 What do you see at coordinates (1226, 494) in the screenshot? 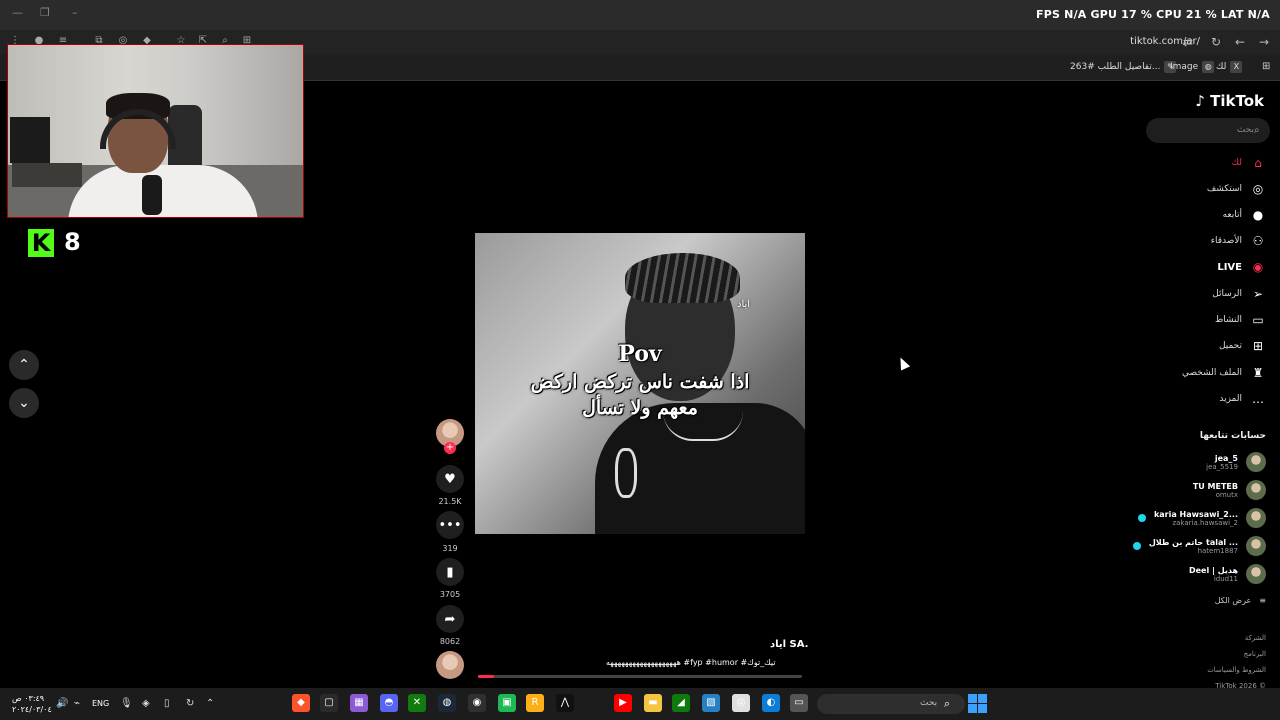
I see `account-handle: omutx` at bounding box center [1226, 494].